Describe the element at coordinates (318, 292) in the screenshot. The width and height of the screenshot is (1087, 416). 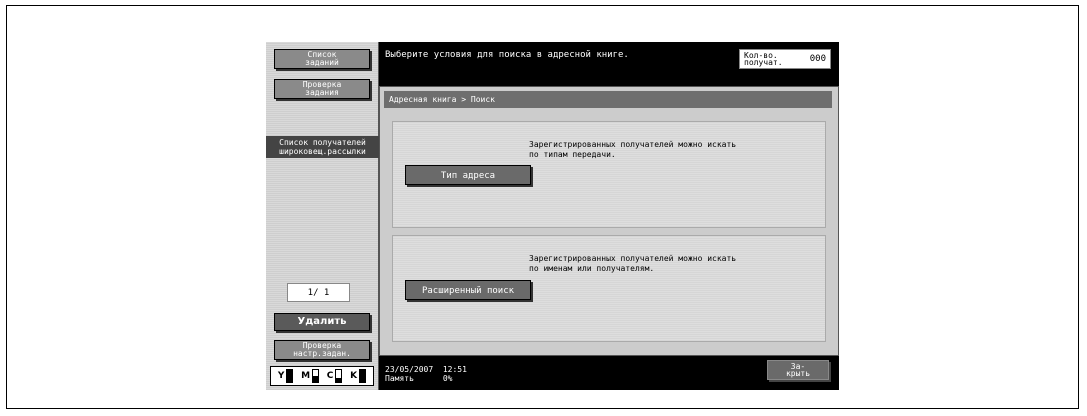
I see `page-indicator: 1/ 1` at that location.